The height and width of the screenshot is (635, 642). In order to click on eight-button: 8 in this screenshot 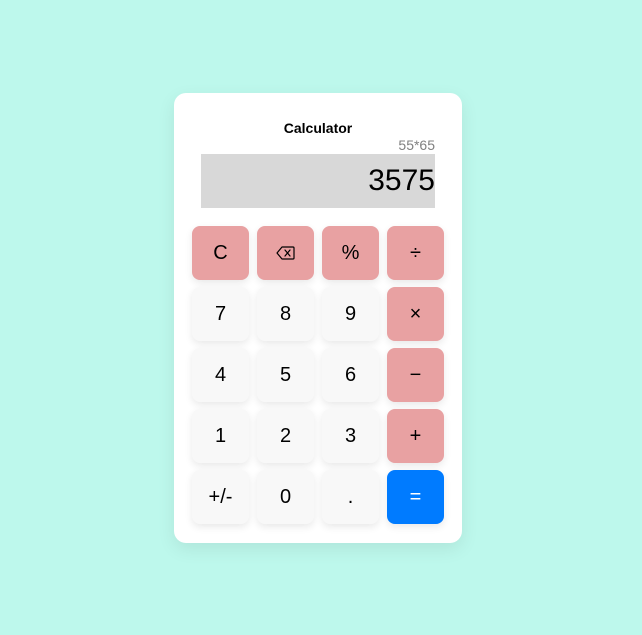, I will do `click(285, 314)`.